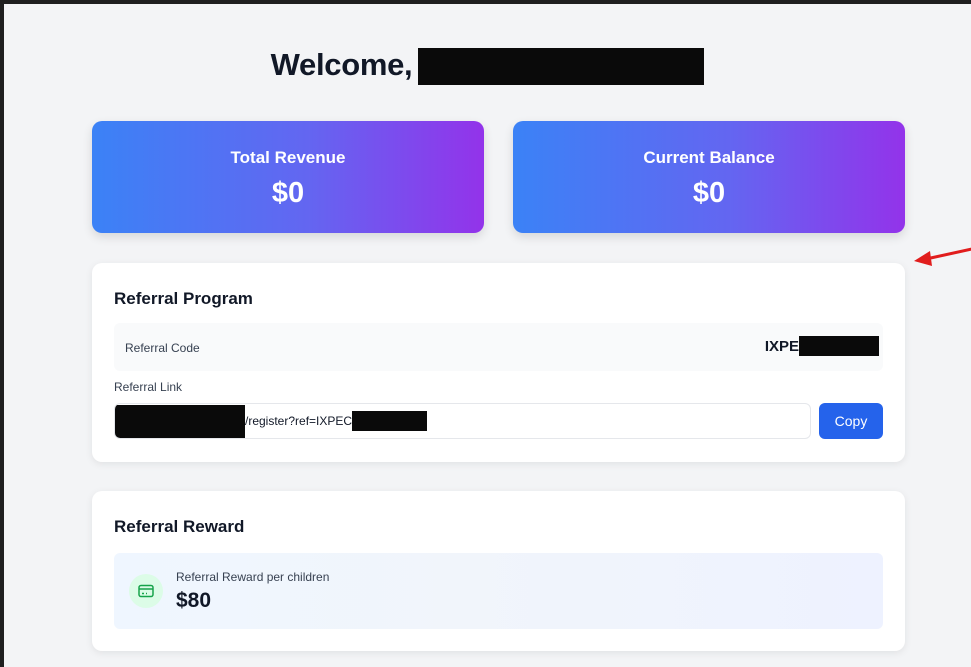  What do you see at coordinates (498, 591) in the screenshot?
I see `referral-reward-box: Referral Reward per children $80` at bounding box center [498, 591].